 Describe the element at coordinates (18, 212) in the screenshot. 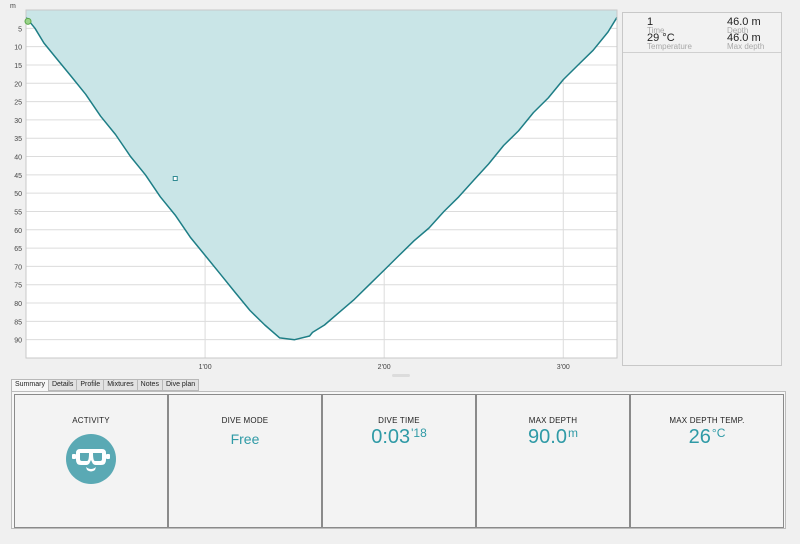

I see `y-tick-label: 55` at that location.